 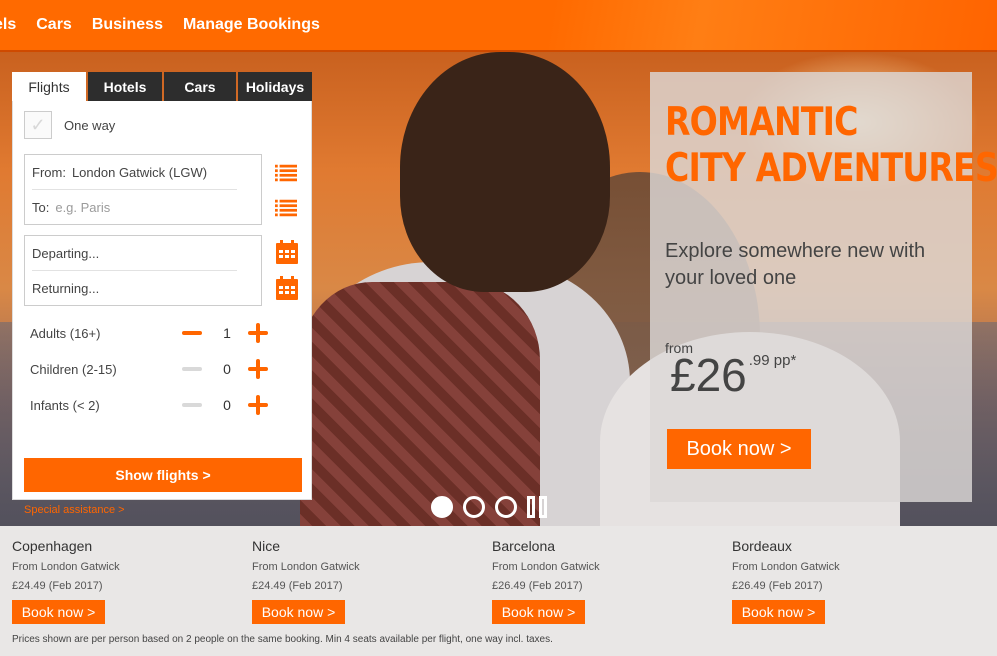 I want to click on nav-item-holidays-hotels: els, so click(x=8, y=25).